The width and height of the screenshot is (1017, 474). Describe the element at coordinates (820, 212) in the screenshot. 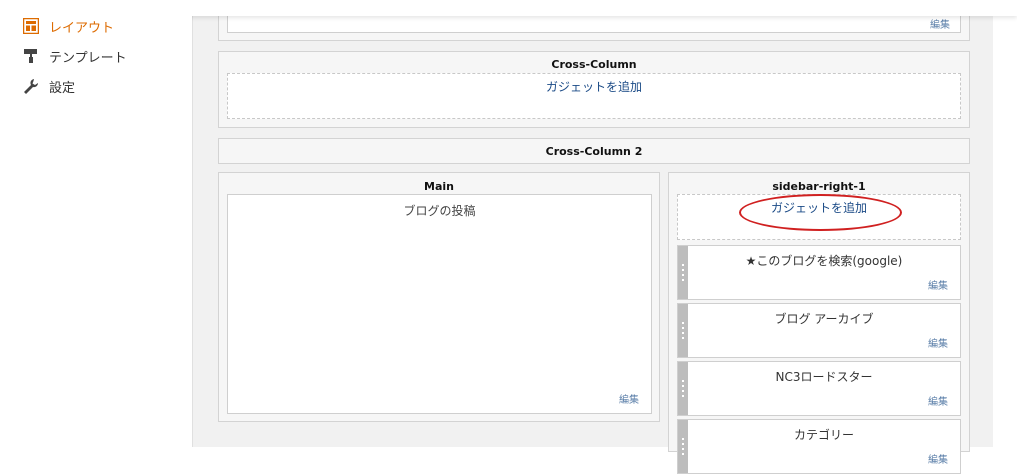

I see `highlight-annotation` at that location.